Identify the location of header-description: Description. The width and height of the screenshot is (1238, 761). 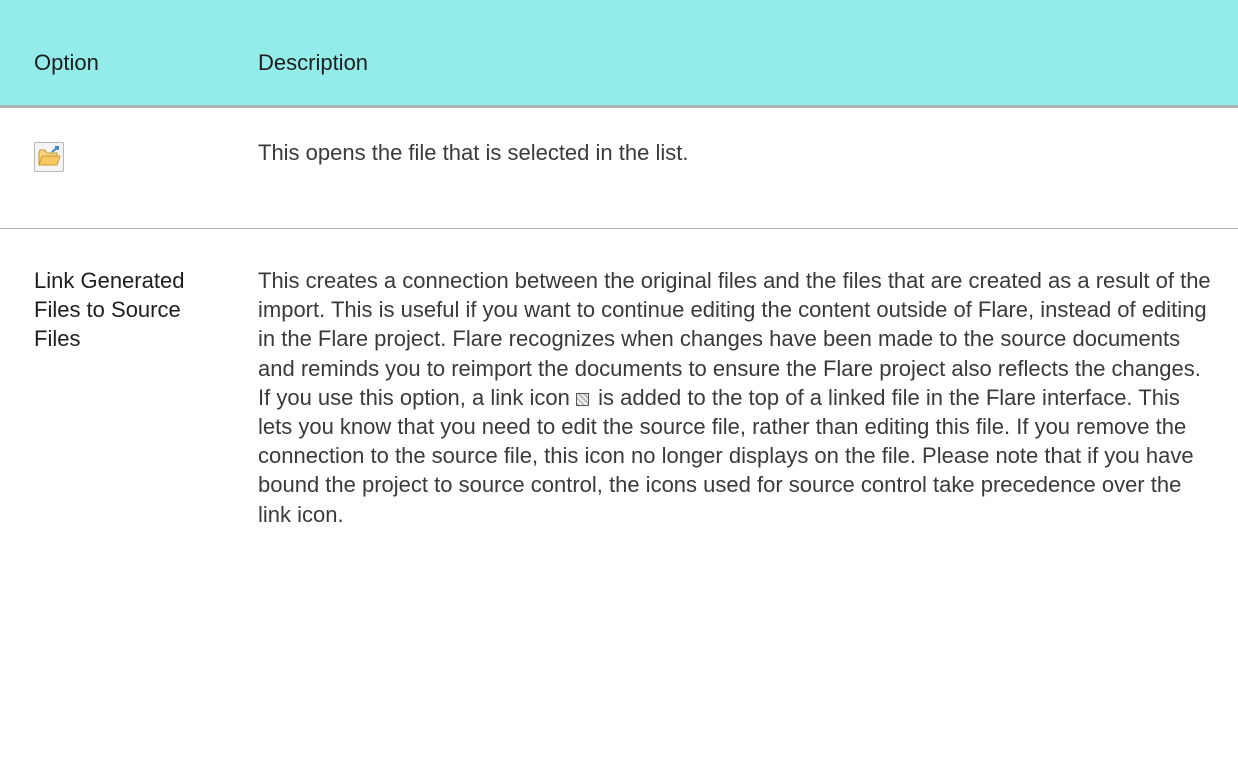
(313, 62).